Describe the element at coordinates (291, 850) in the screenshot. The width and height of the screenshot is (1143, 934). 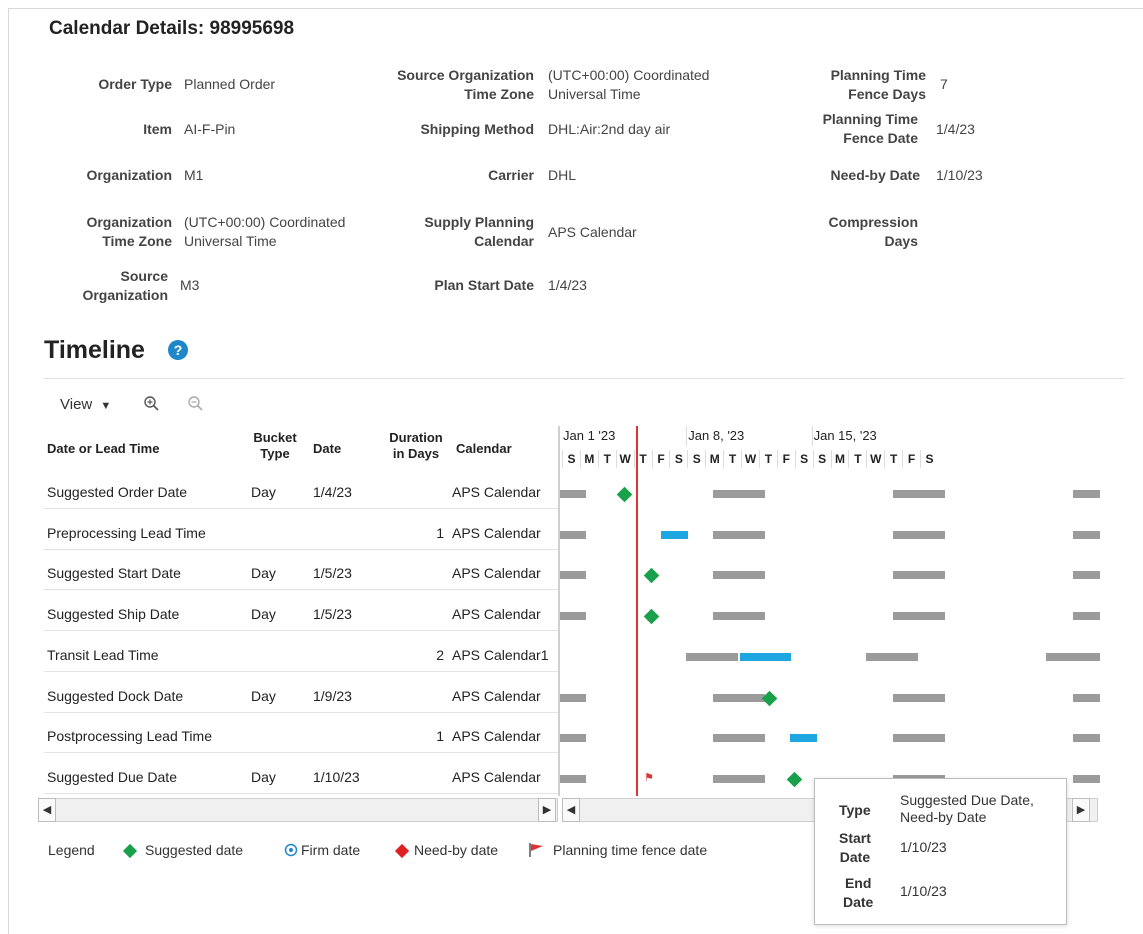
I see `firm-date-icon` at that location.